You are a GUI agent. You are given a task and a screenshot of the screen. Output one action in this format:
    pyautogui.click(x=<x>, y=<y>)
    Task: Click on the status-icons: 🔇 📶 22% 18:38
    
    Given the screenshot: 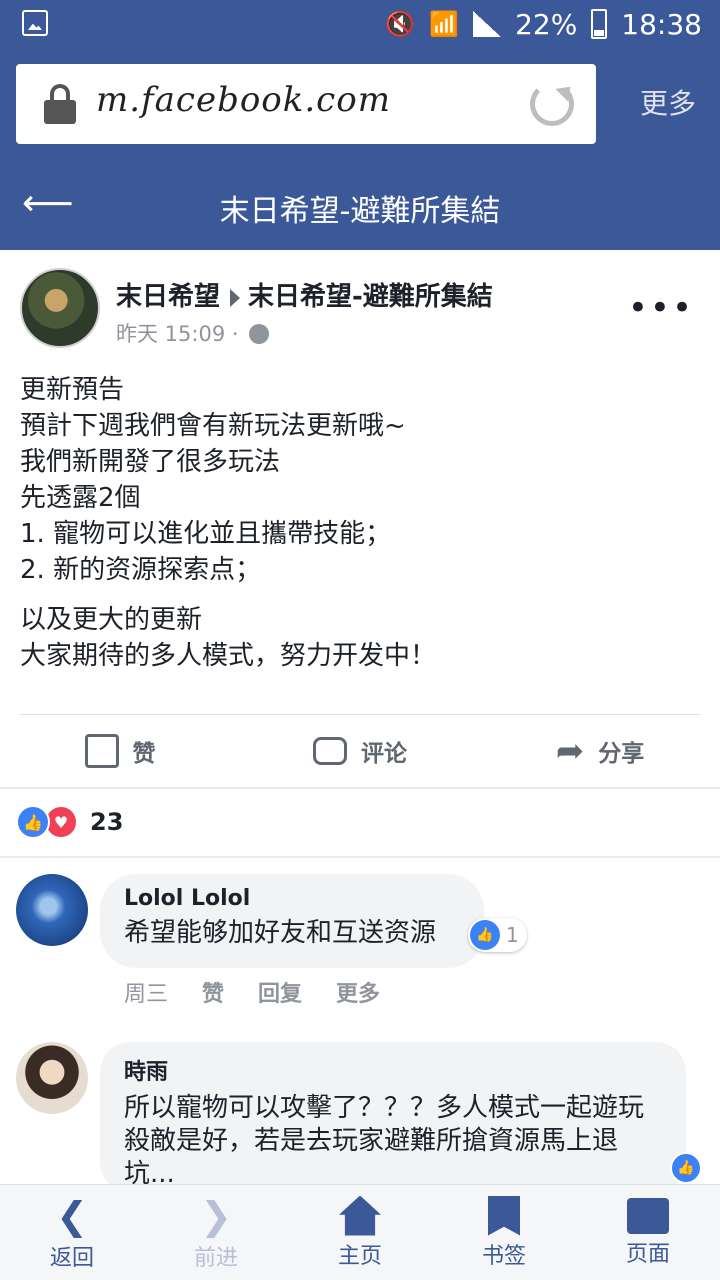 What is the action you would take?
    pyautogui.click(x=543, y=24)
    